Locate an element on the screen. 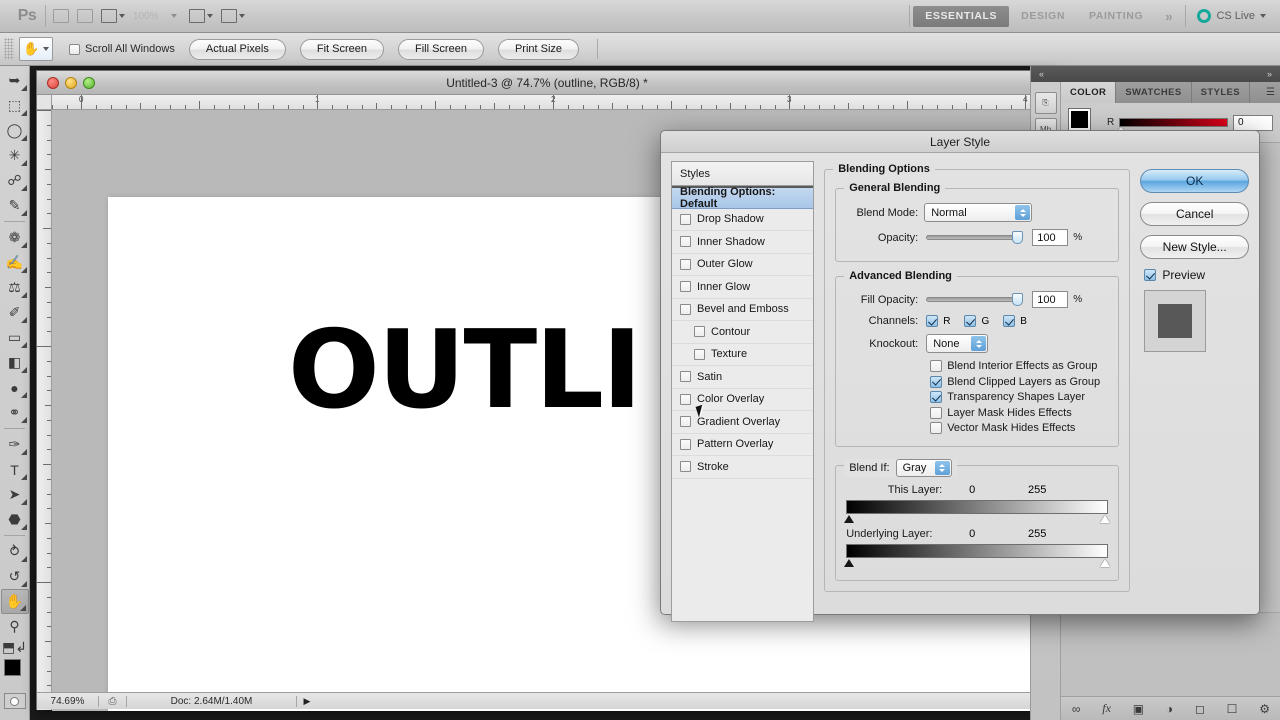  tool-3d-orbit-tool: ↺ is located at coordinates (15, 576).